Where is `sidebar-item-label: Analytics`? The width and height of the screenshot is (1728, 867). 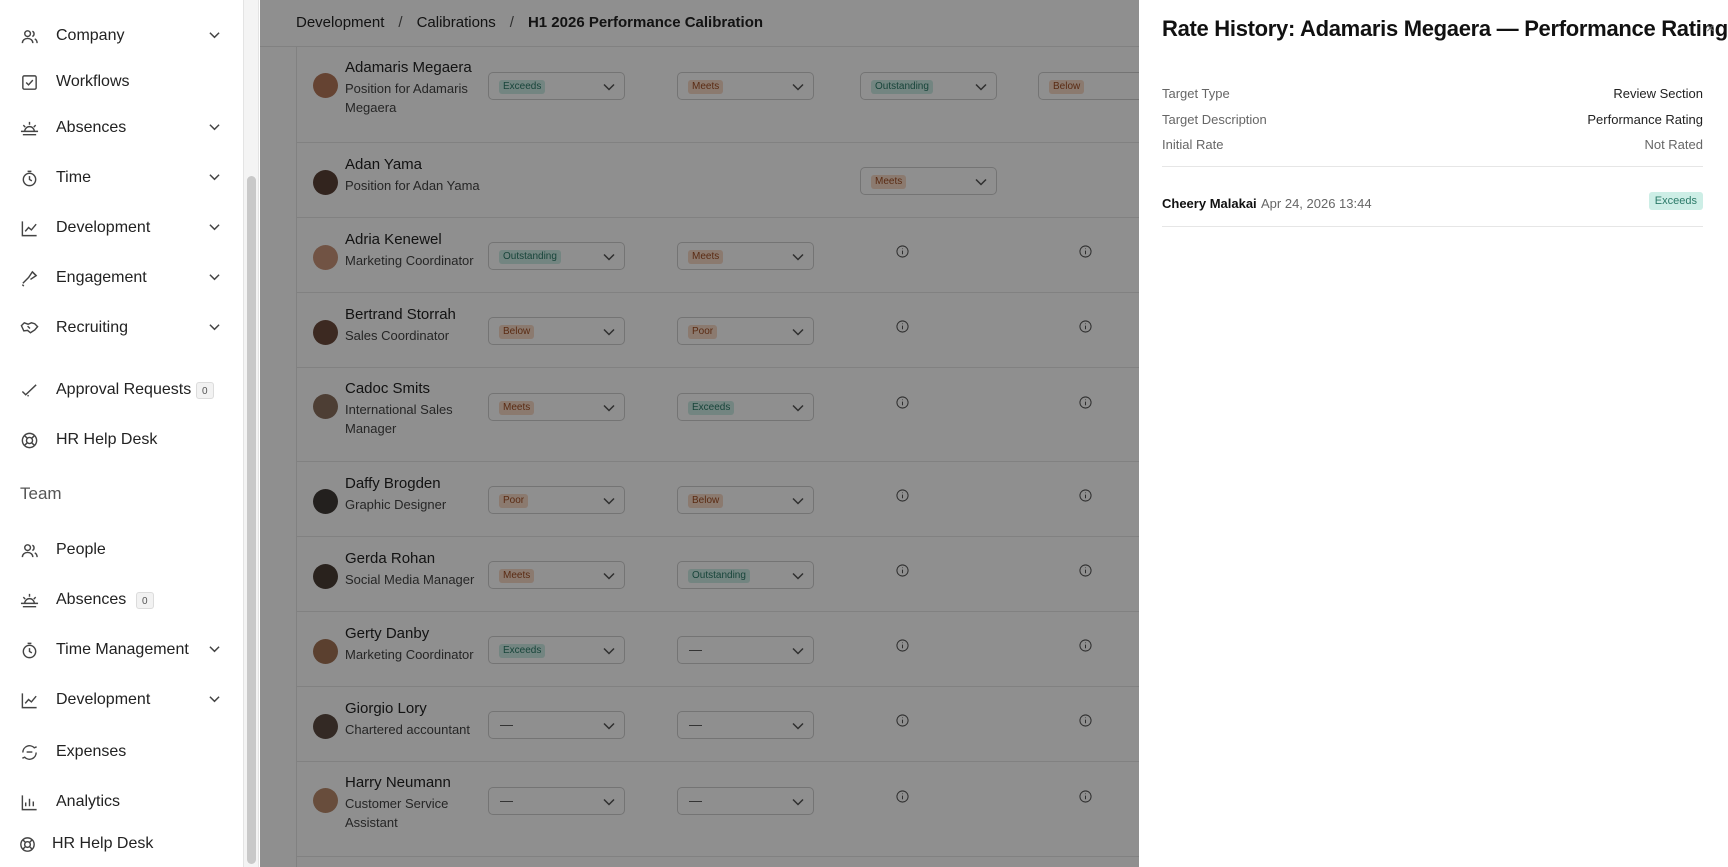
sidebar-item-label: Analytics is located at coordinates (88, 801).